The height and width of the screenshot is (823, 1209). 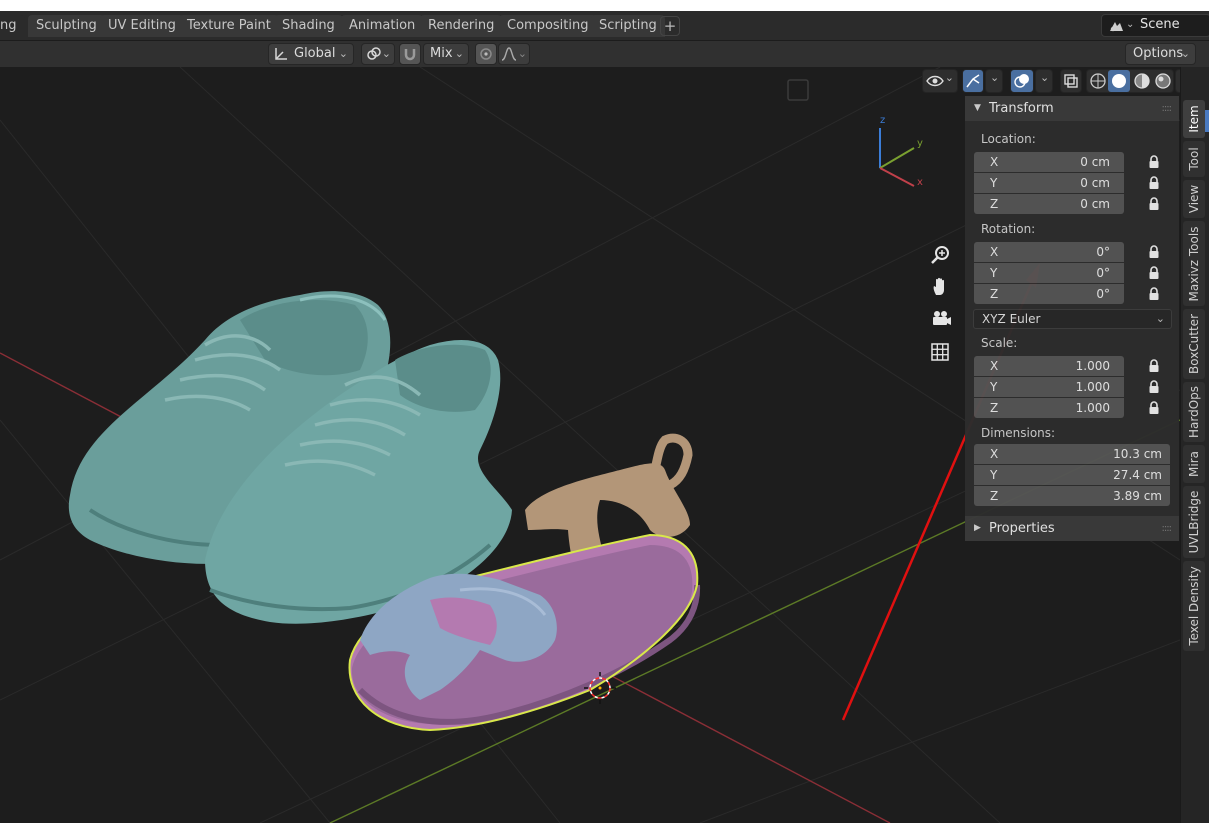 What do you see at coordinates (1049, 408) in the screenshot?
I see `scale-z-field: Z 1.000` at bounding box center [1049, 408].